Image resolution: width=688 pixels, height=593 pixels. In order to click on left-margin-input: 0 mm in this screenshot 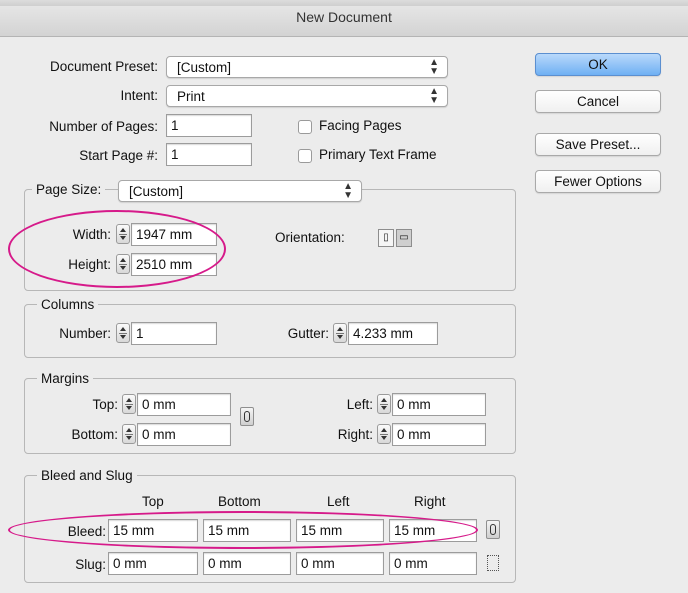, I will do `click(439, 404)`.